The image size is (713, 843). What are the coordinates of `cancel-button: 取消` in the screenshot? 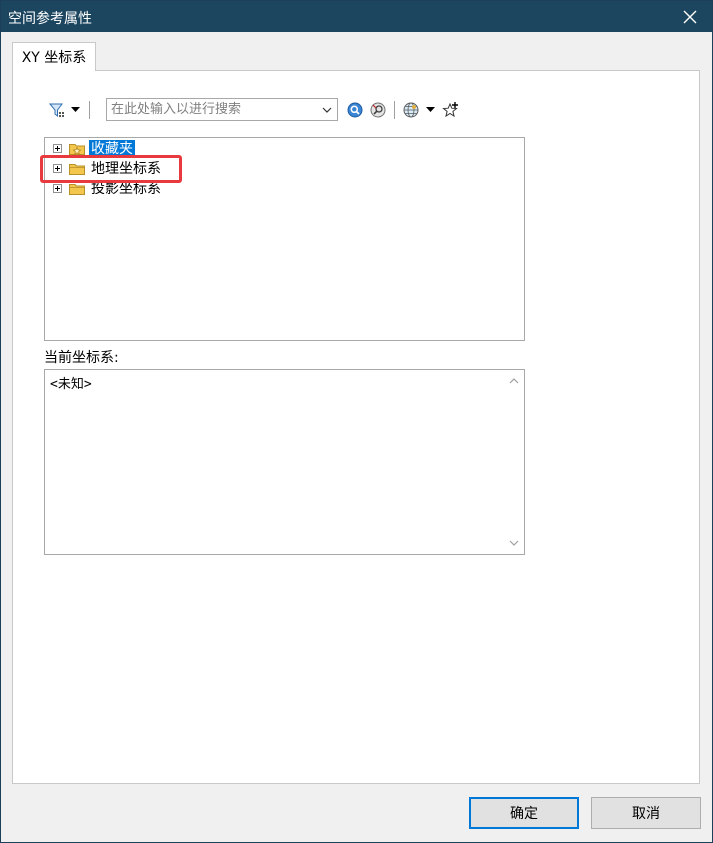 It's located at (646, 813).